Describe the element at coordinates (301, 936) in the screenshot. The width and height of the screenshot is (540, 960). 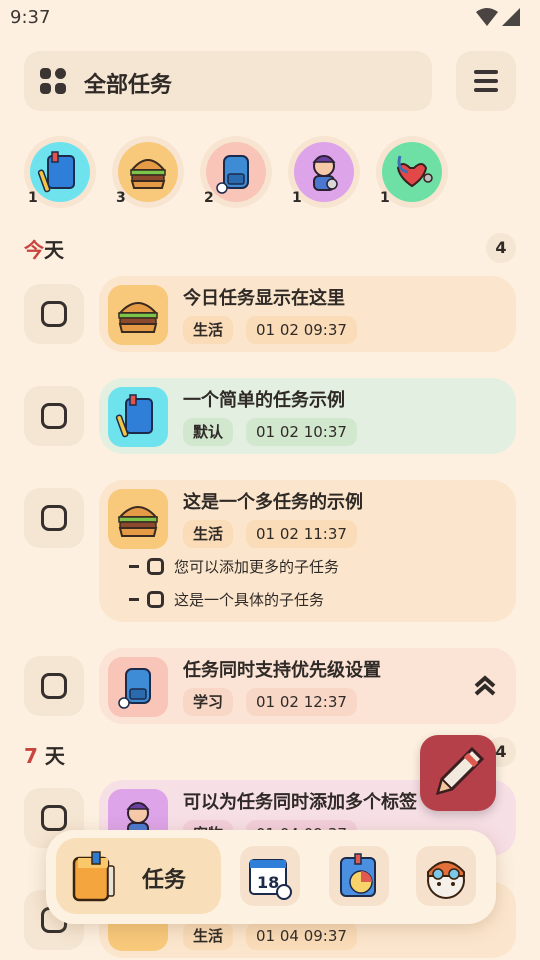
I see `task-time: 01 04 09:37` at that location.